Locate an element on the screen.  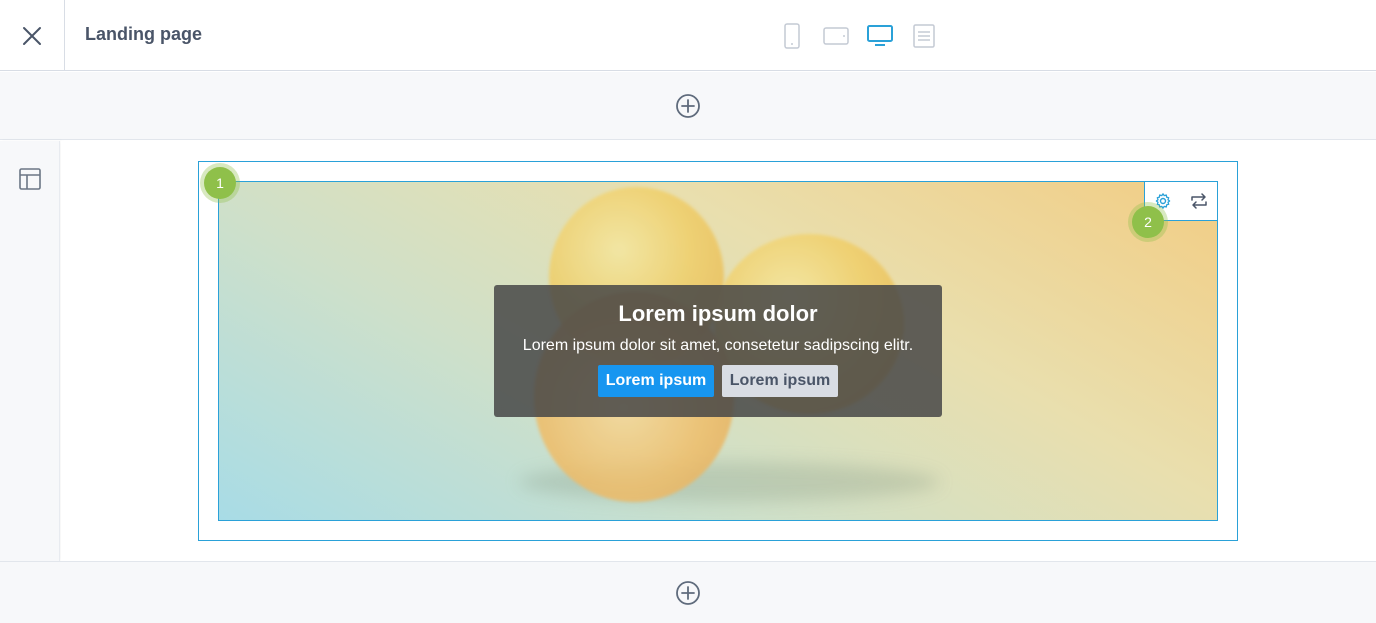
hotspot-badge-1: 1 is located at coordinates (220, 183).